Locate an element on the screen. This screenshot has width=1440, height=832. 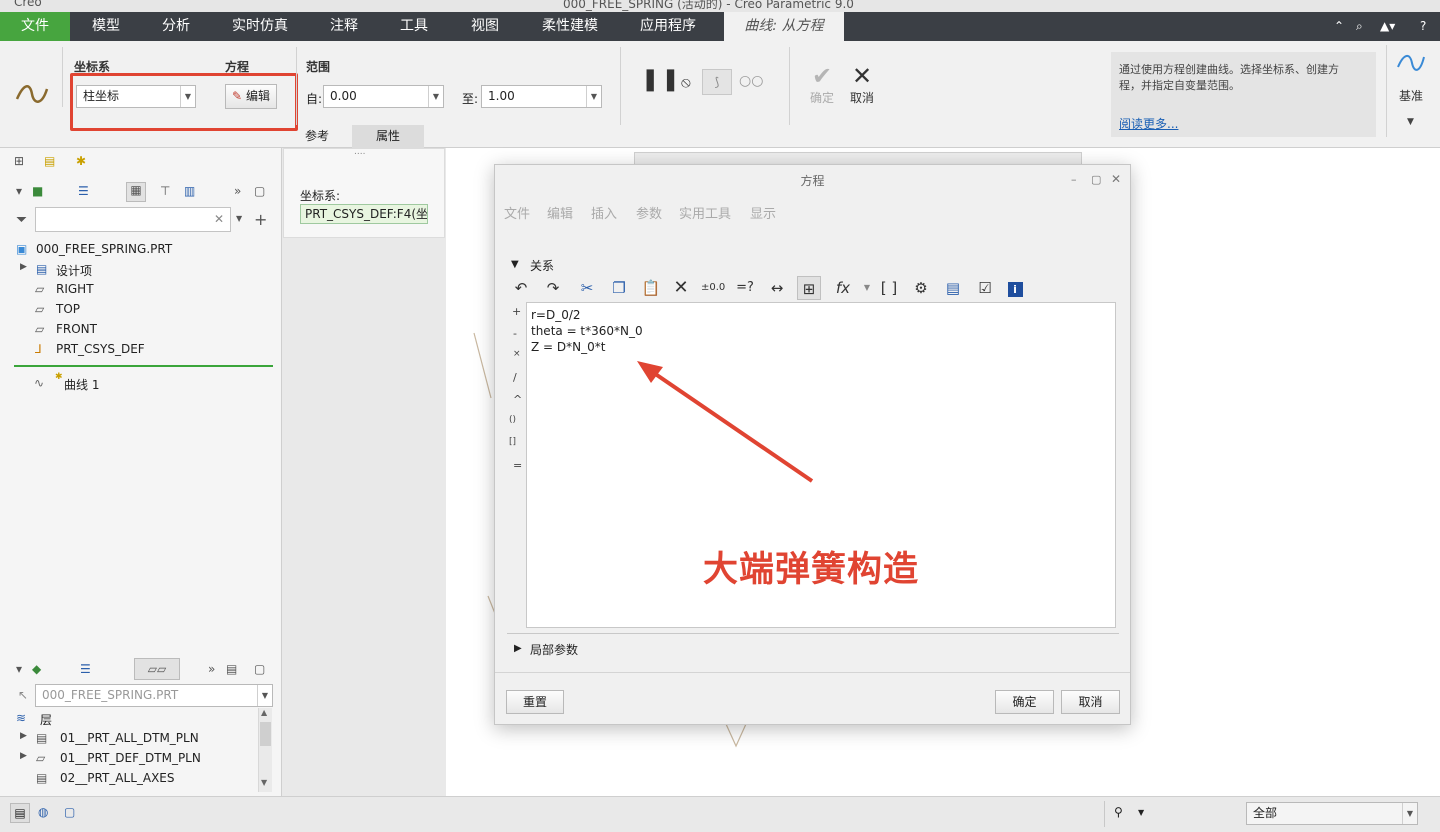
tree-item-front: FRONT is located at coordinates (76, 329).